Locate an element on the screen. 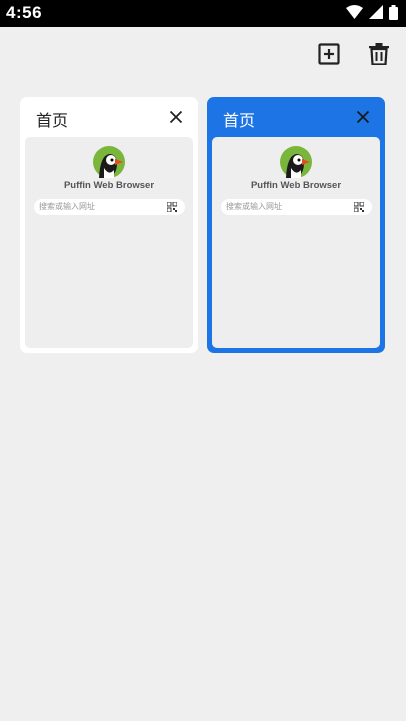 This screenshot has height=721, width=406. status-time: 4:56 is located at coordinates (24, 12).